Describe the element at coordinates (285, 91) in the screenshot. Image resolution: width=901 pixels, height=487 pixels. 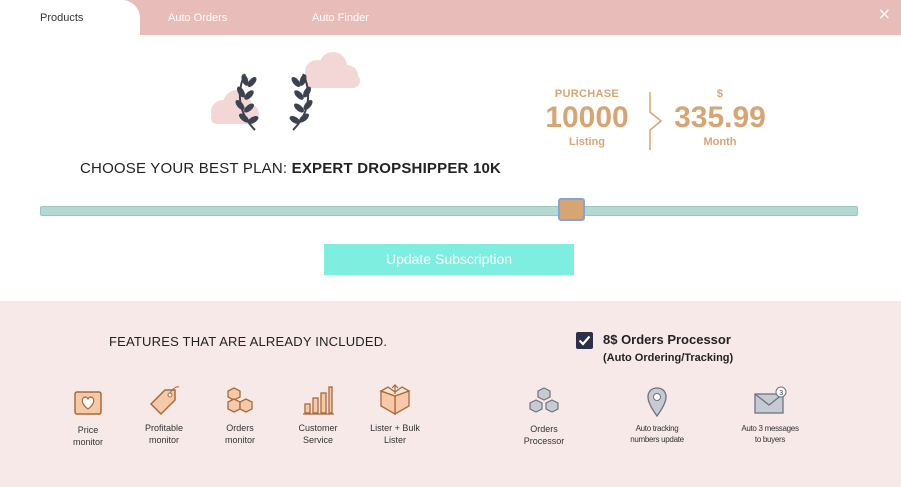
I see `laurel-logo` at that location.